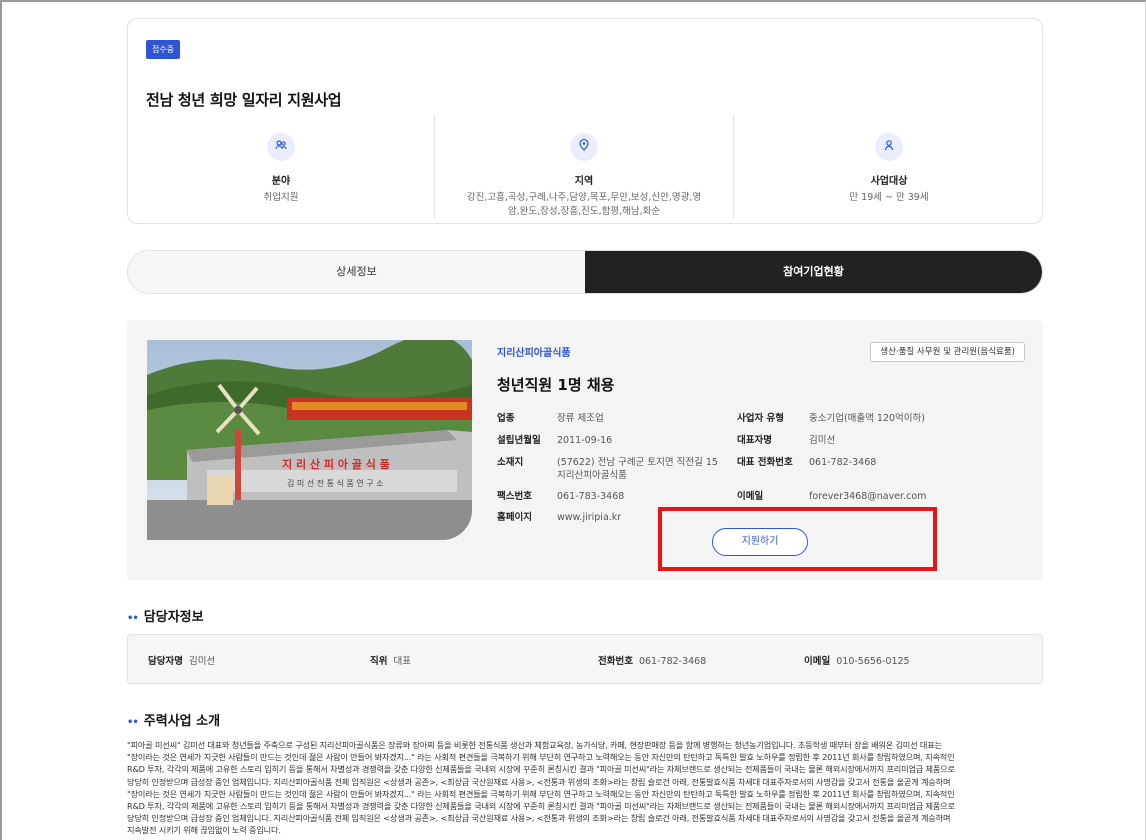 The width and height of the screenshot is (1146, 840). Describe the element at coordinates (797, 539) in the screenshot. I see `highlight-box` at that location.